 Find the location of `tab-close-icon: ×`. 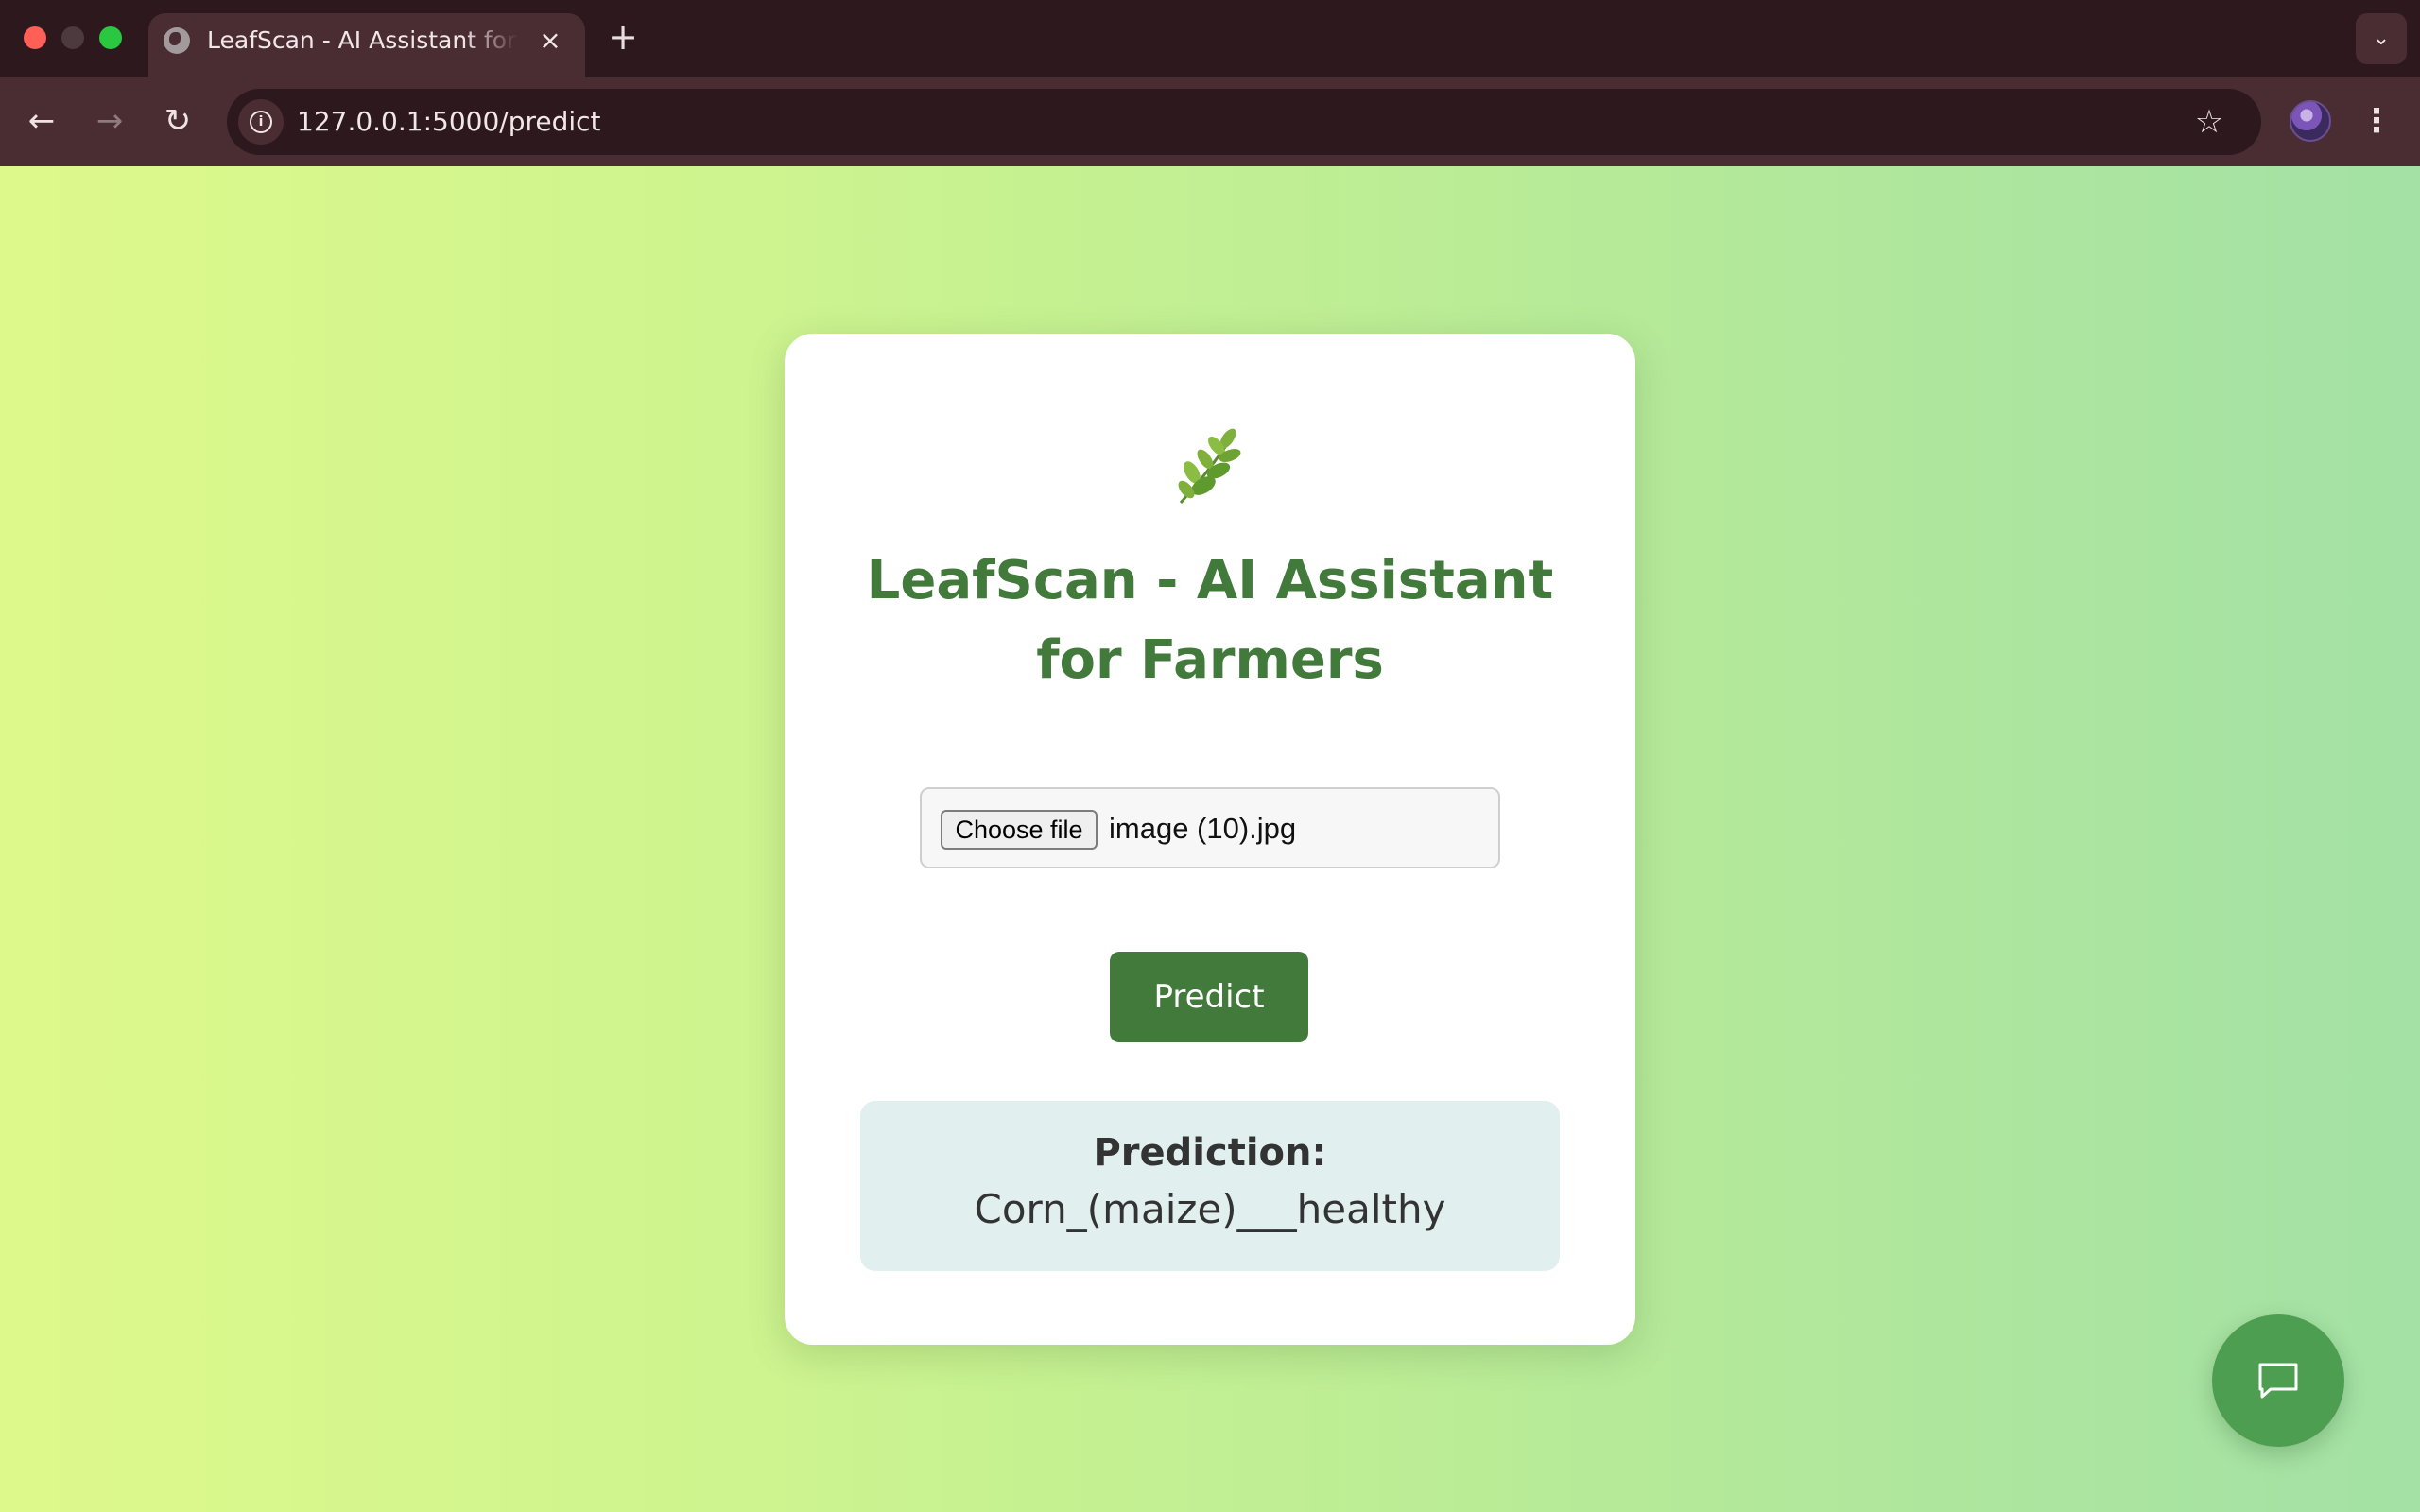

tab-close-icon: × is located at coordinates (550, 41).